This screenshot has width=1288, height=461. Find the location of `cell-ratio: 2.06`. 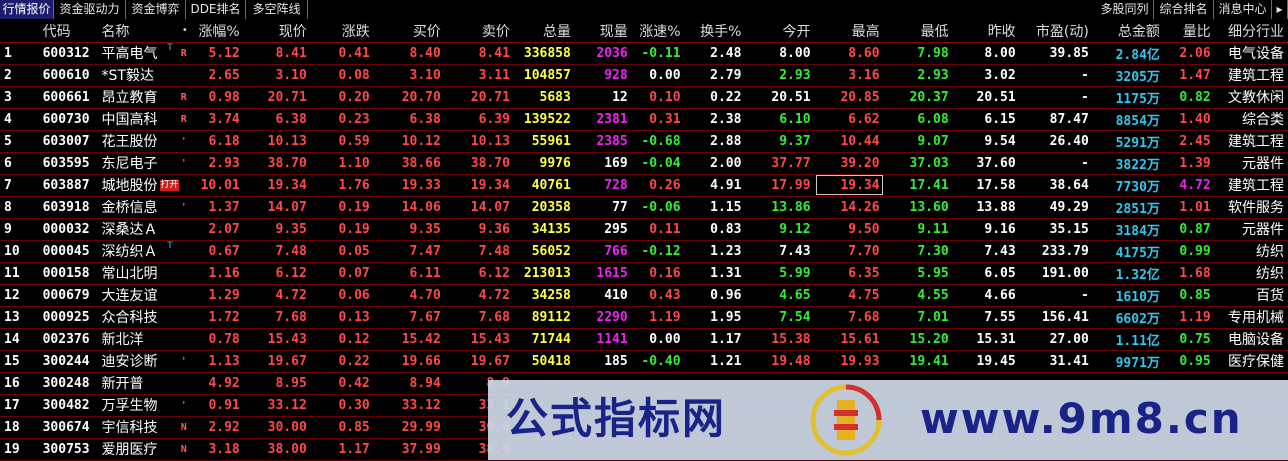

cell-ratio: 2.06 is located at coordinates (1195, 53).